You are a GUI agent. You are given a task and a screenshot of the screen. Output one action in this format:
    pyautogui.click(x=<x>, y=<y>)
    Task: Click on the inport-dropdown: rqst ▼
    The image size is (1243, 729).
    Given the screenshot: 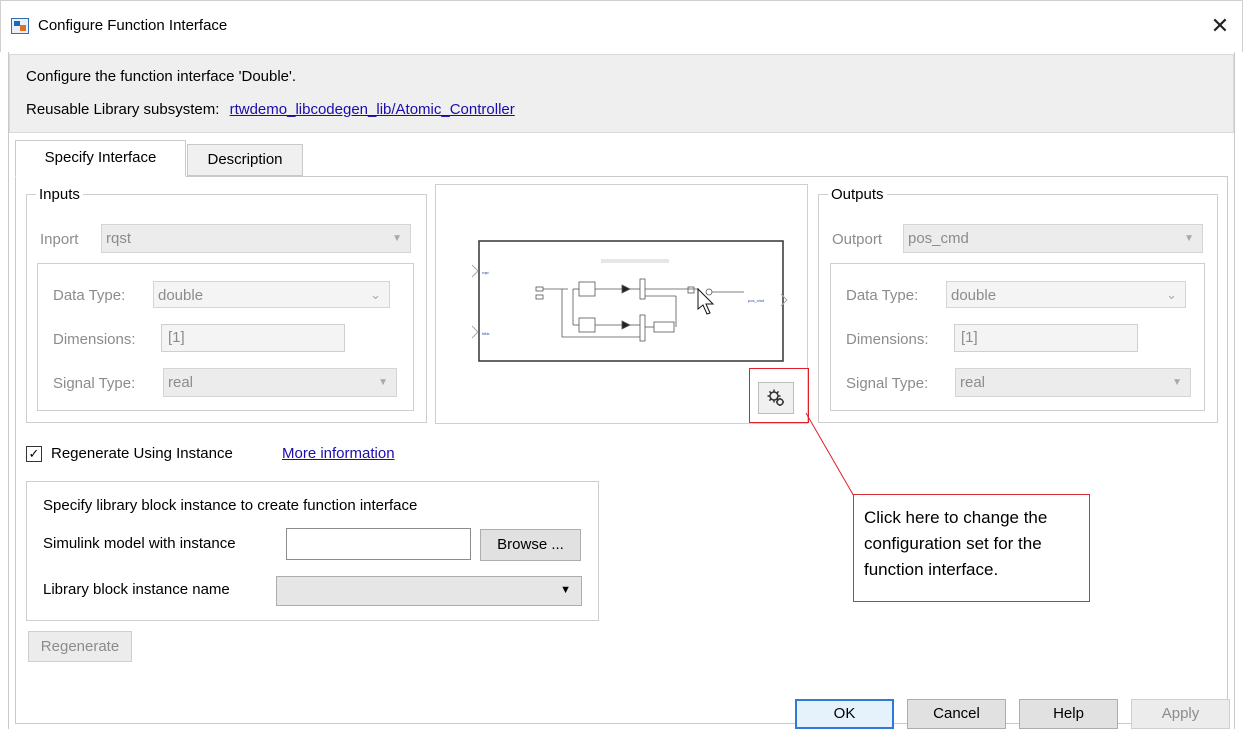 What is the action you would take?
    pyautogui.click(x=256, y=238)
    